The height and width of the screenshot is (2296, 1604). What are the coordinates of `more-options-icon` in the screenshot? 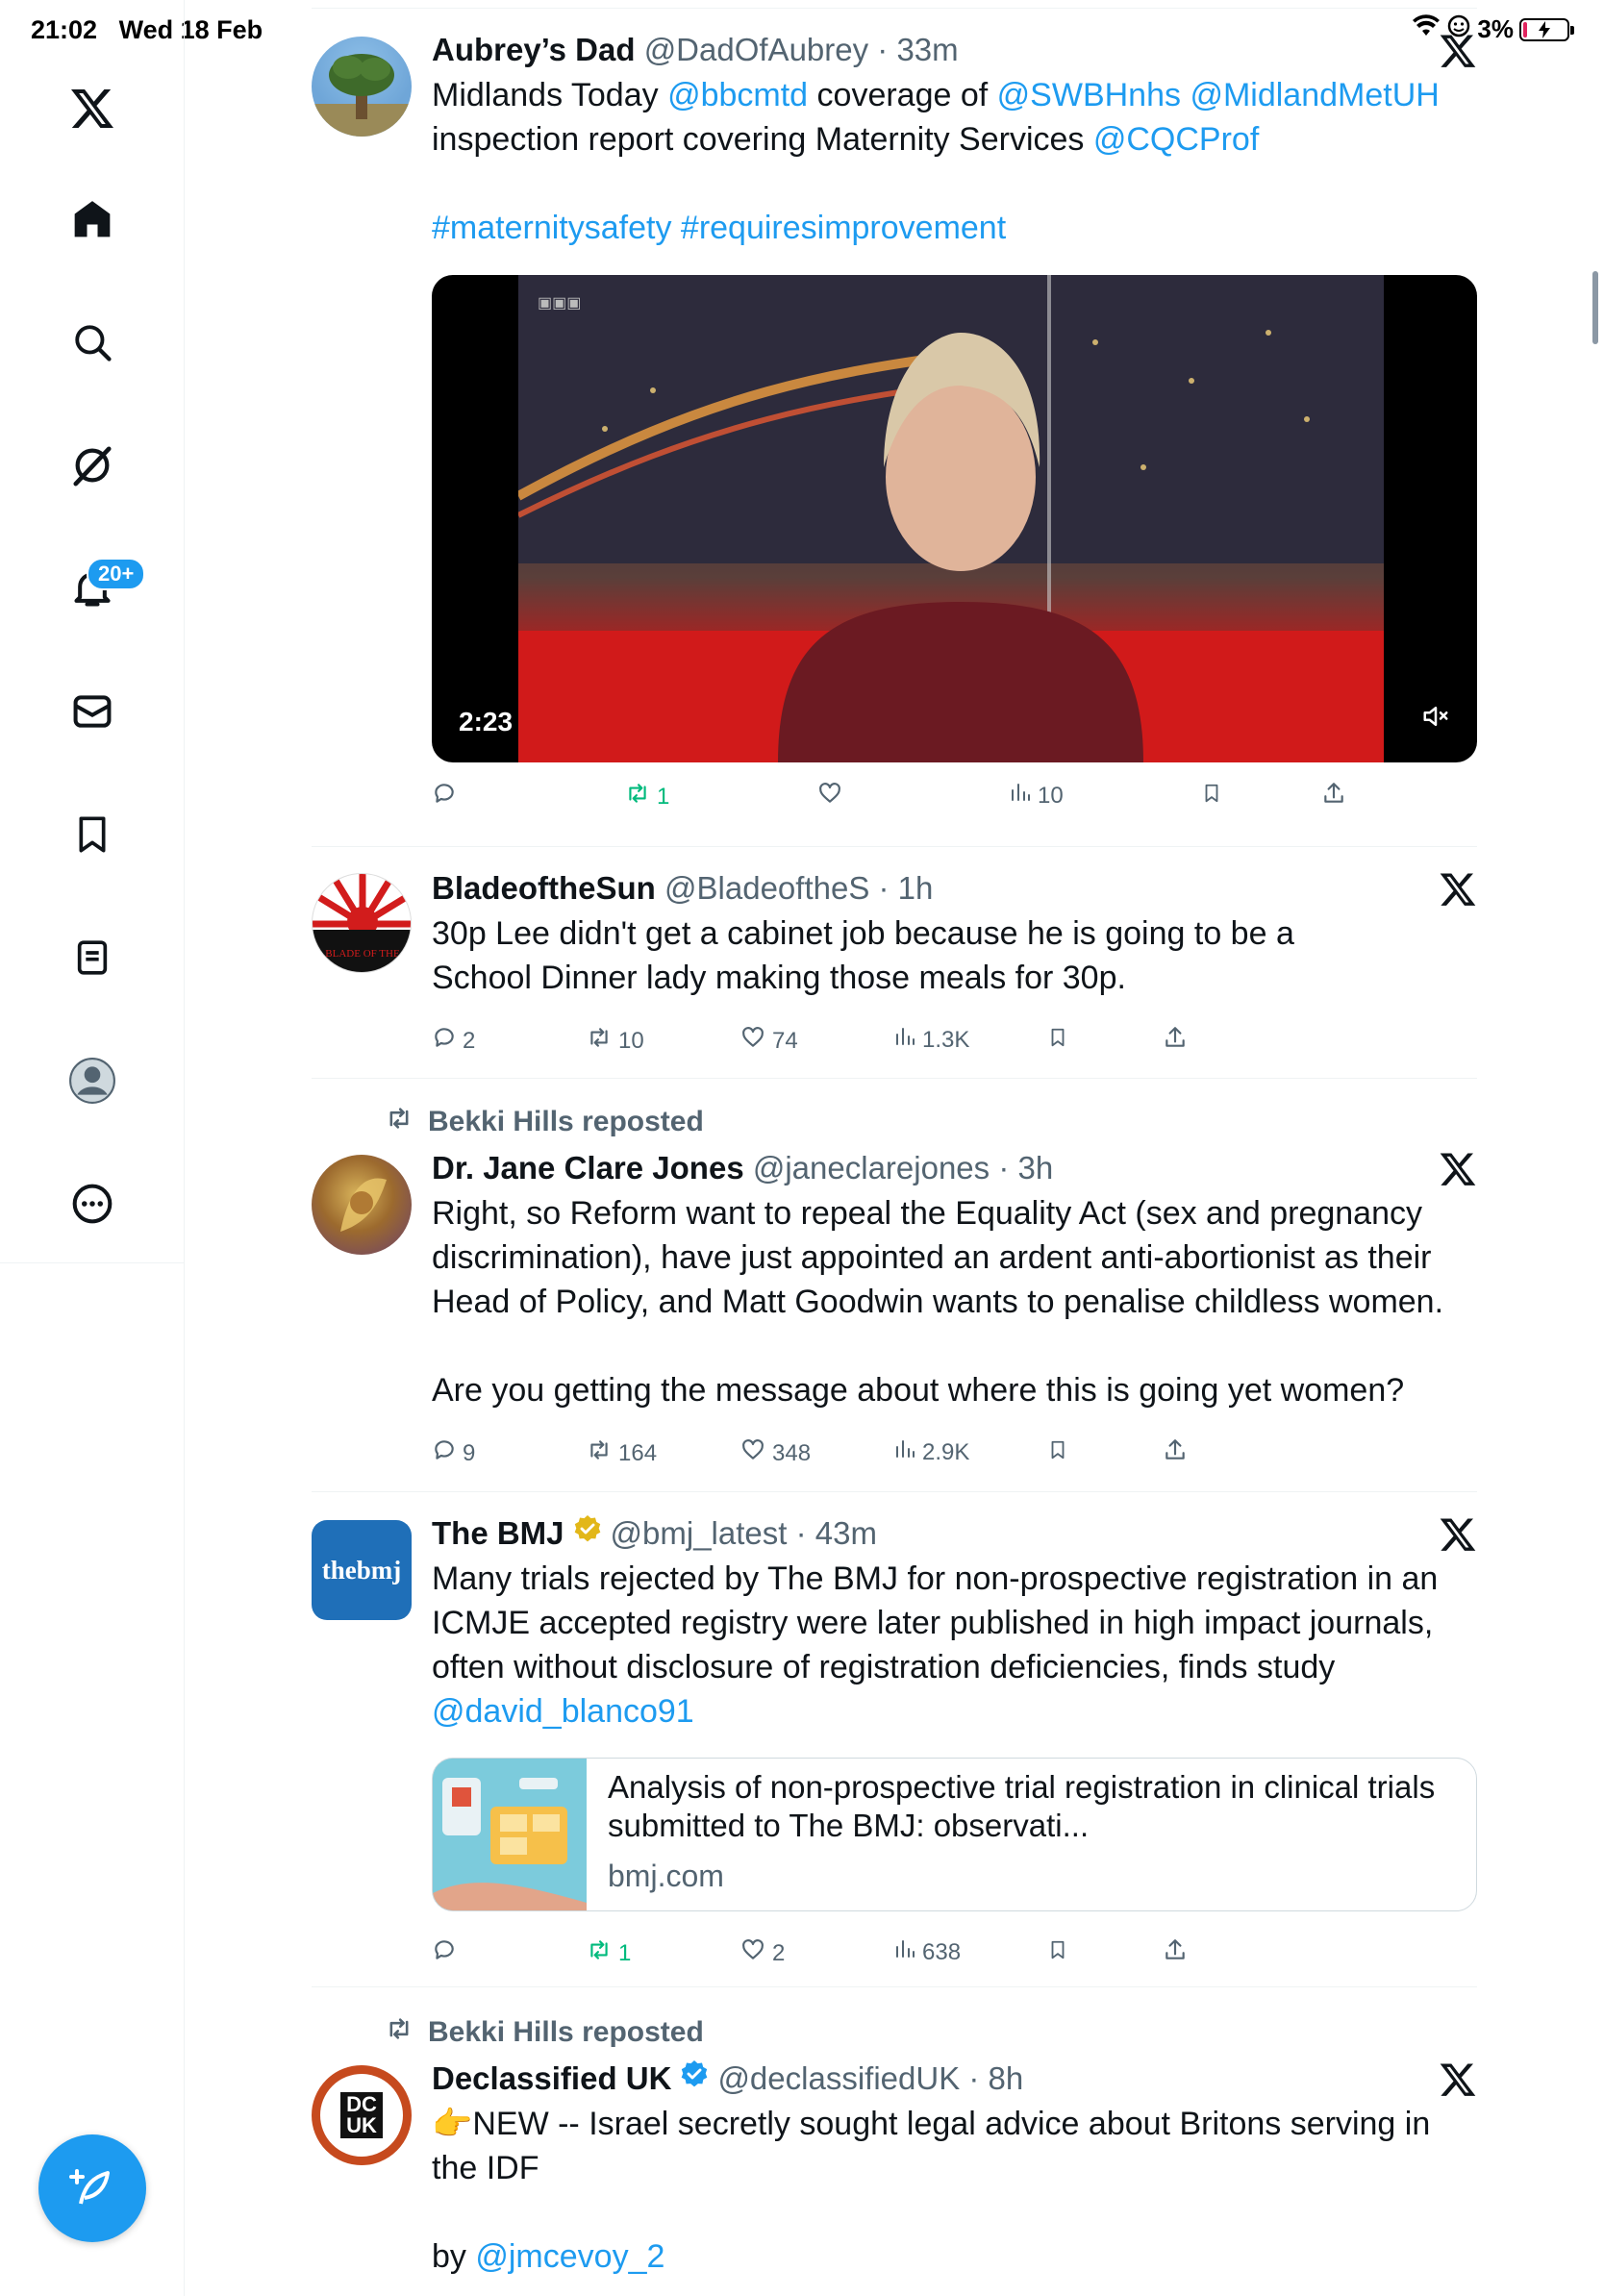 It's located at (92, 1204).